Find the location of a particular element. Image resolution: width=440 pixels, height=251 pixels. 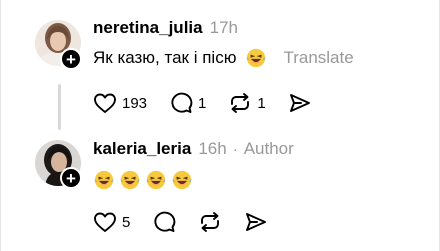

reply-count: 1 is located at coordinates (202, 103).